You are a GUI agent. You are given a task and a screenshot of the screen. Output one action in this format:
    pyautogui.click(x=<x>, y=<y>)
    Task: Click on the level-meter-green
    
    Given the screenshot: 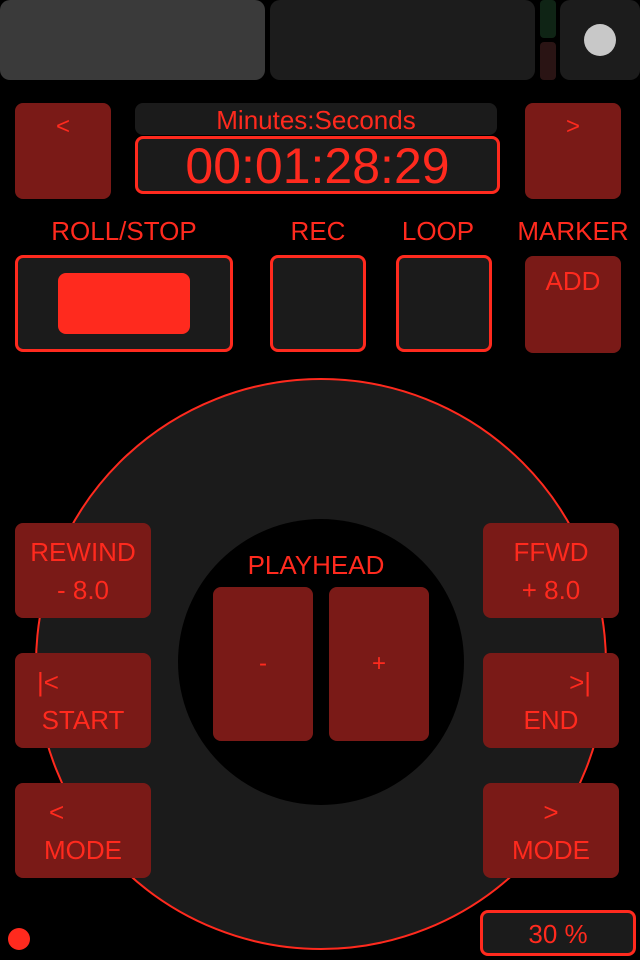 What is the action you would take?
    pyautogui.click(x=548, y=19)
    